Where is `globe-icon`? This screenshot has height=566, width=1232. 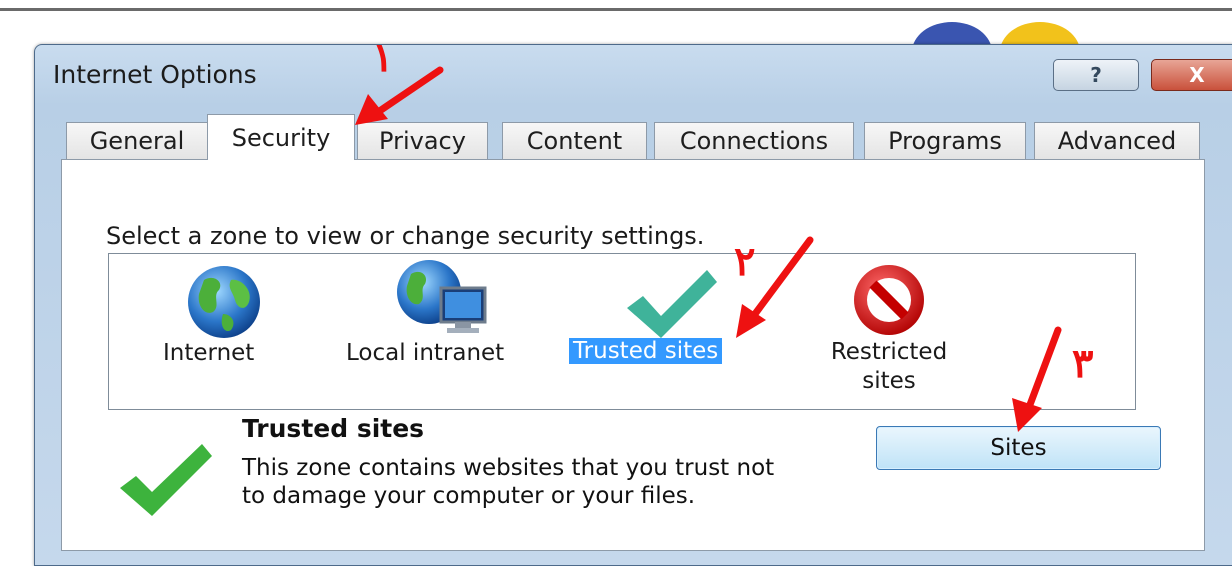 globe-icon is located at coordinates (224, 302).